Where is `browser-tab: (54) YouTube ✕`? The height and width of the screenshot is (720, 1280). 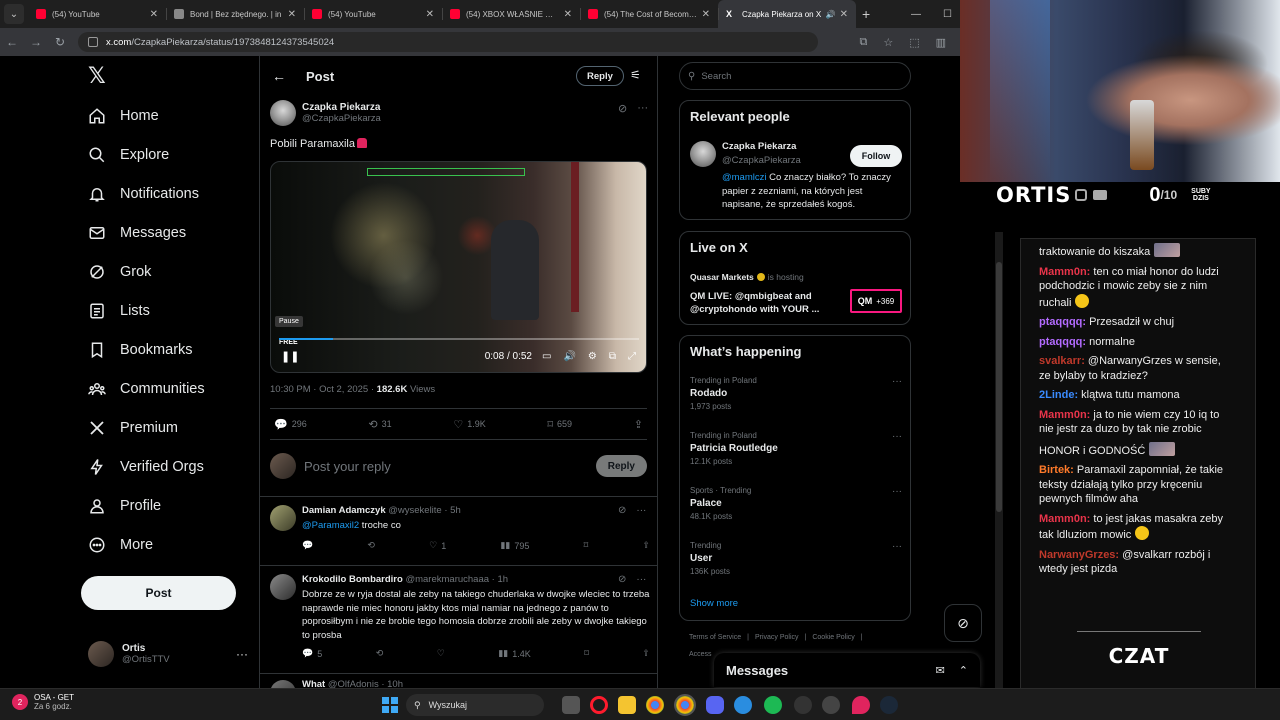 browser-tab: (54) YouTube ✕ is located at coordinates (97, 14).